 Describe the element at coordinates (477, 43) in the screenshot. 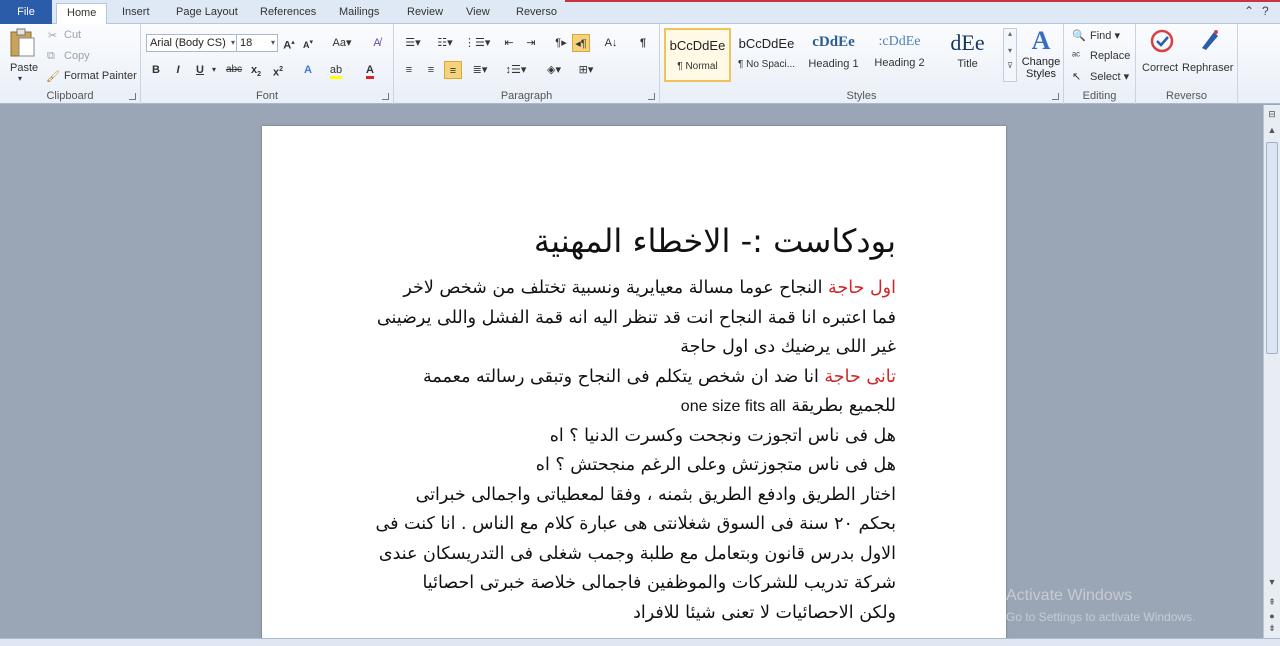

I see `multilevel-list-icon: ⋮☰▾` at that location.